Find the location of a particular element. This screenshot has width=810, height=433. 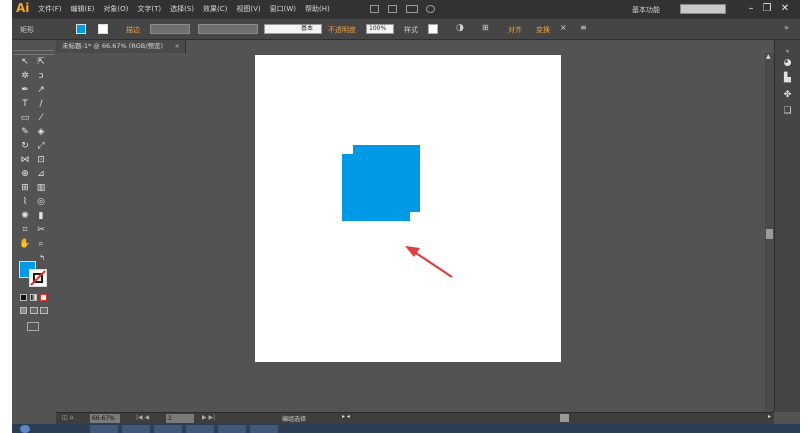

blend-tool-icon: ◎ is located at coordinates (41, 202).